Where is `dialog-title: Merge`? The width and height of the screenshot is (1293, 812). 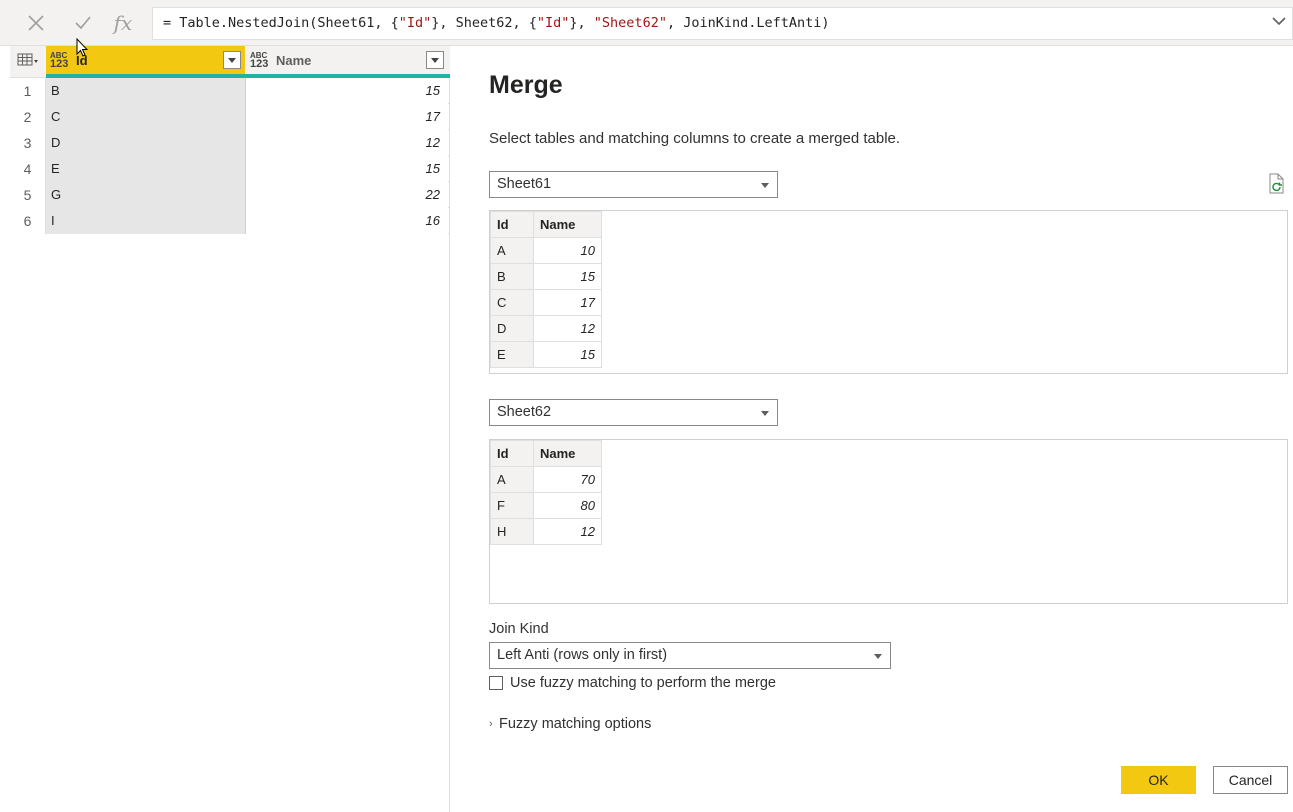
dialog-title: Merge is located at coordinates (526, 85).